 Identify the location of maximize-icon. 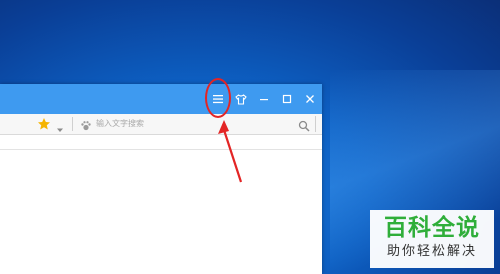
(287, 99).